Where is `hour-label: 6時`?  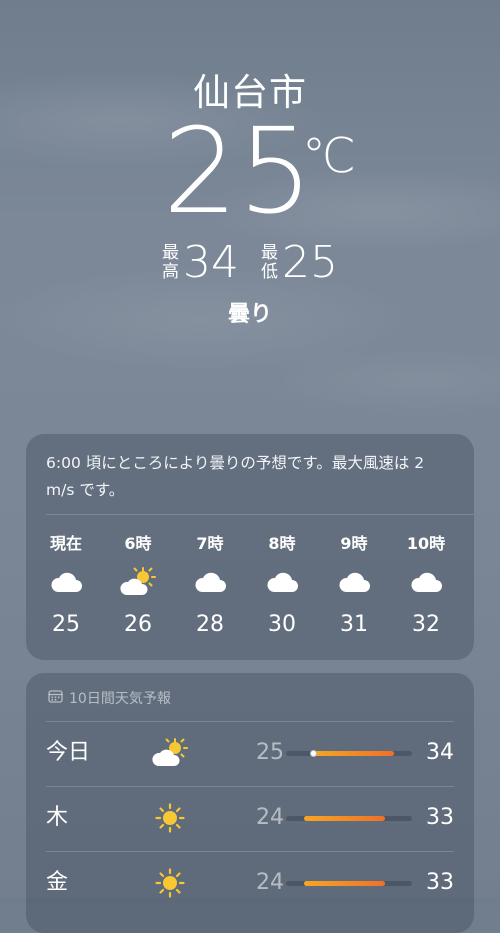 hour-label: 6時 is located at coordinates (138, 543).